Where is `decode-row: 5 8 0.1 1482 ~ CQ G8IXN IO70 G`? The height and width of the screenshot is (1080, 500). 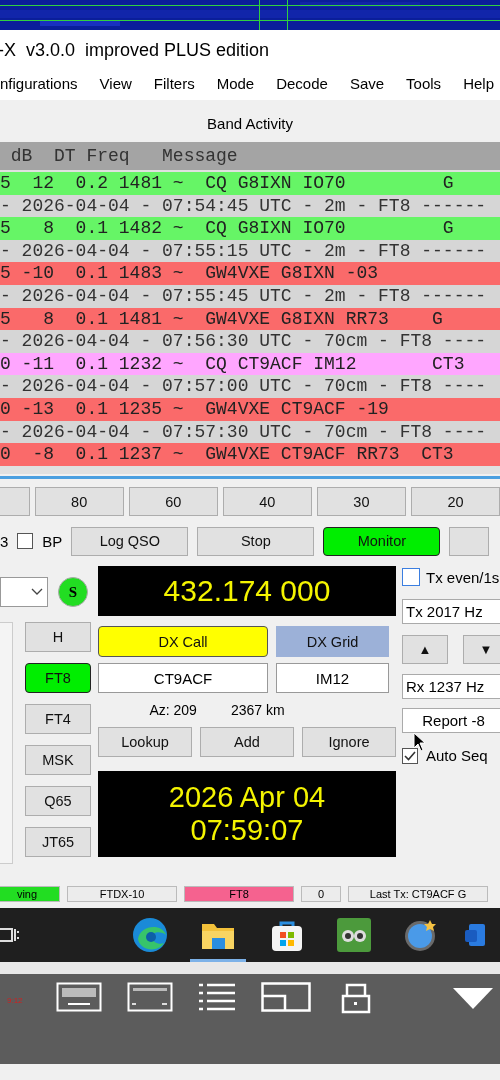 decode-row: 5 8 0.1 1482 ~ CQ G8IXN IO70 G is located at coordinates (250, 228).